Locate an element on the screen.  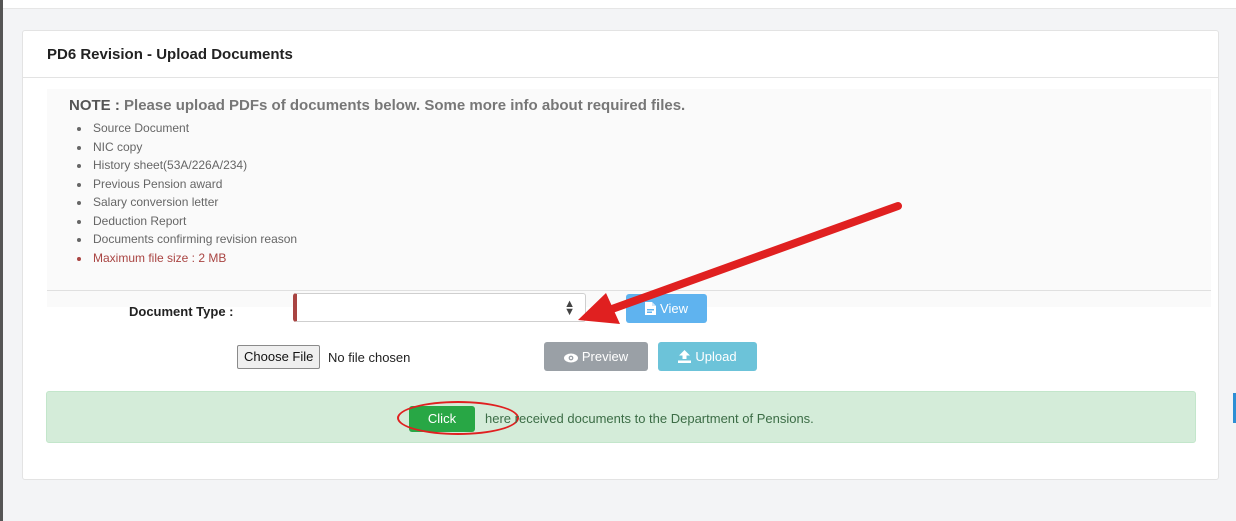
document-type-label: Document Type : is located at coordinates (181, 311).